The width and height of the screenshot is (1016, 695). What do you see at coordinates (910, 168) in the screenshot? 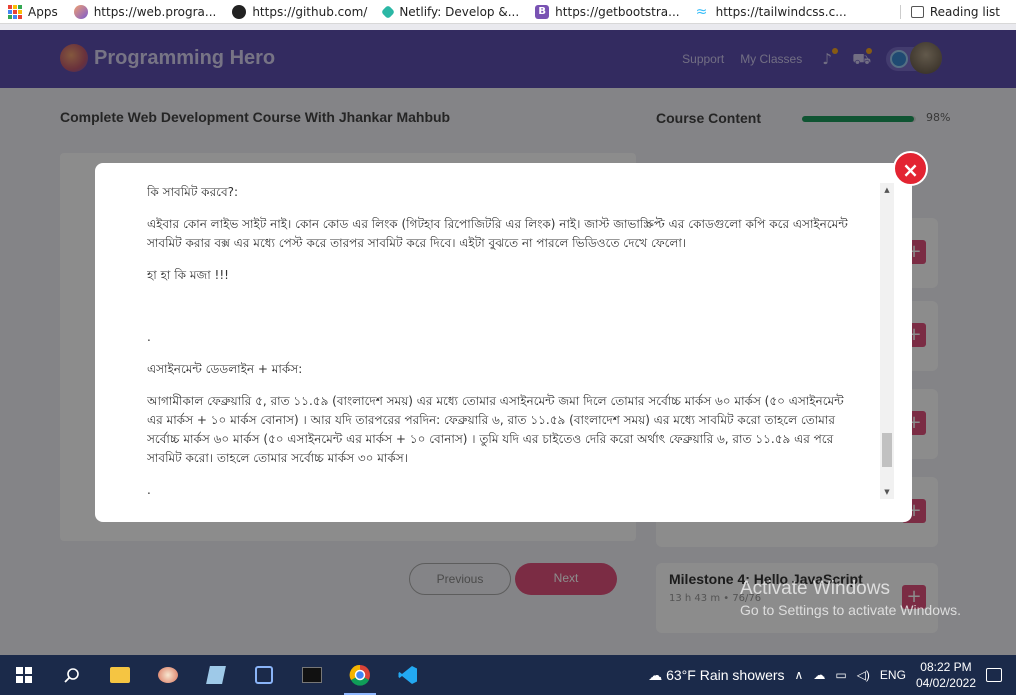
I see `close-modal-button: ×` at bounding box center [910, 168].